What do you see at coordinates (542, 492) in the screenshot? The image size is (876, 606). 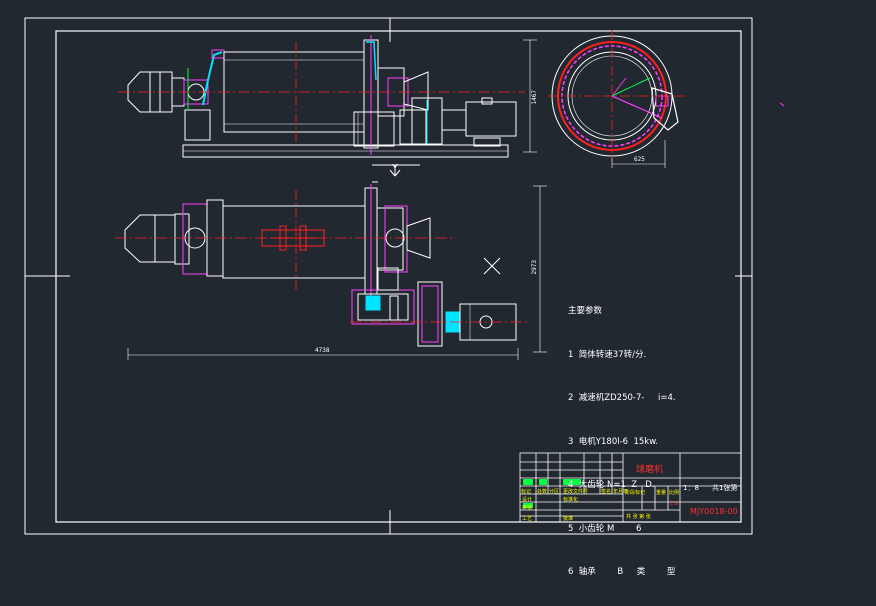 I see `tb-row-label: 处数` at bounding box center [542, 492].